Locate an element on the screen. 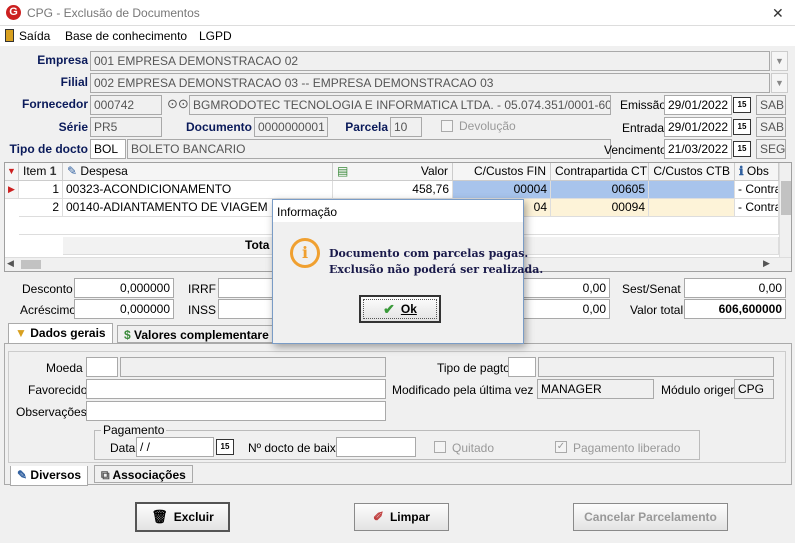 Image resolution: width=795 pixels, height=543 pixels. table-row-1-valor: 458,76 is located at coordinates (393, 190).